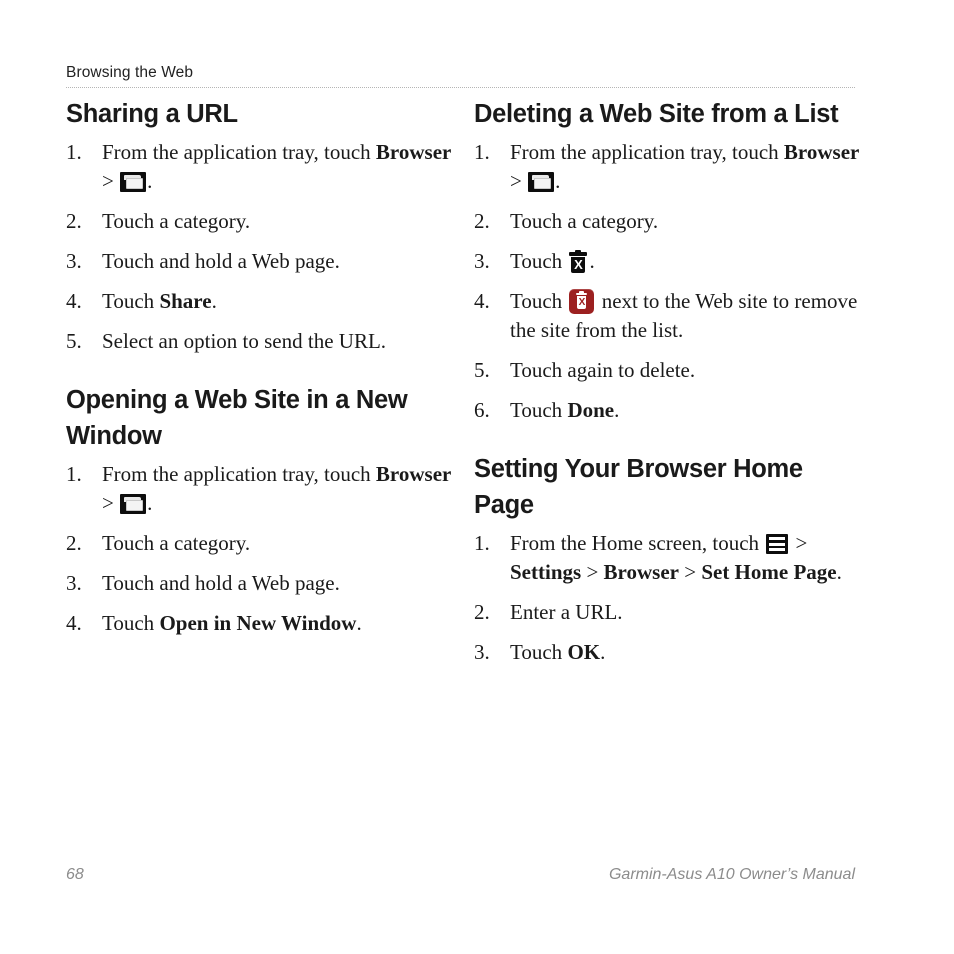 This screenshot has width=954, height=954. What do you see at coordinates (258, 623) in the screenshot?
I see `step-bold-term: Open in New Window` at bounding box center [258, 623].